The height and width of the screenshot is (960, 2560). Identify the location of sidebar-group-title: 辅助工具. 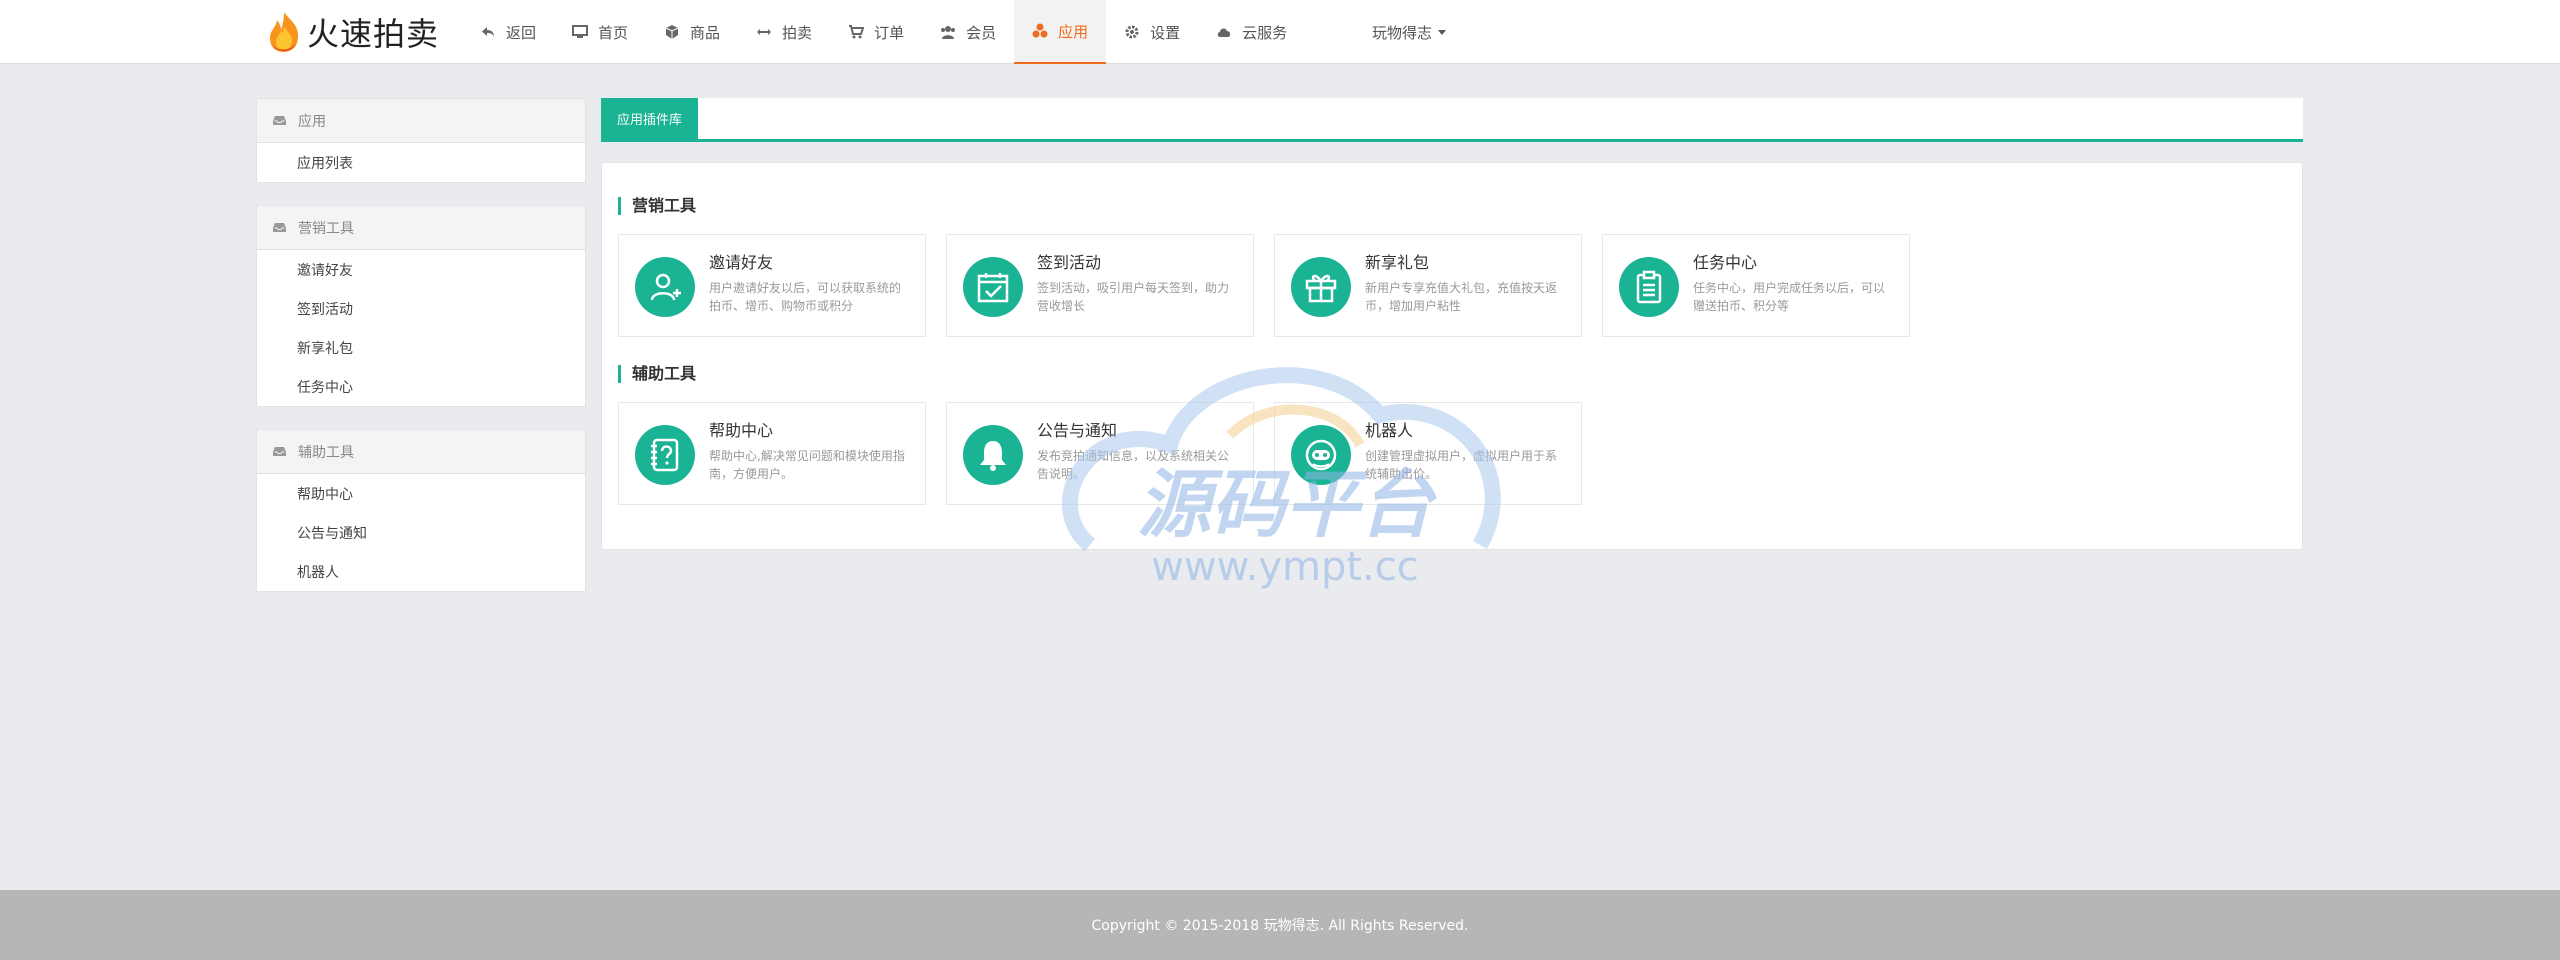
(326, 452).